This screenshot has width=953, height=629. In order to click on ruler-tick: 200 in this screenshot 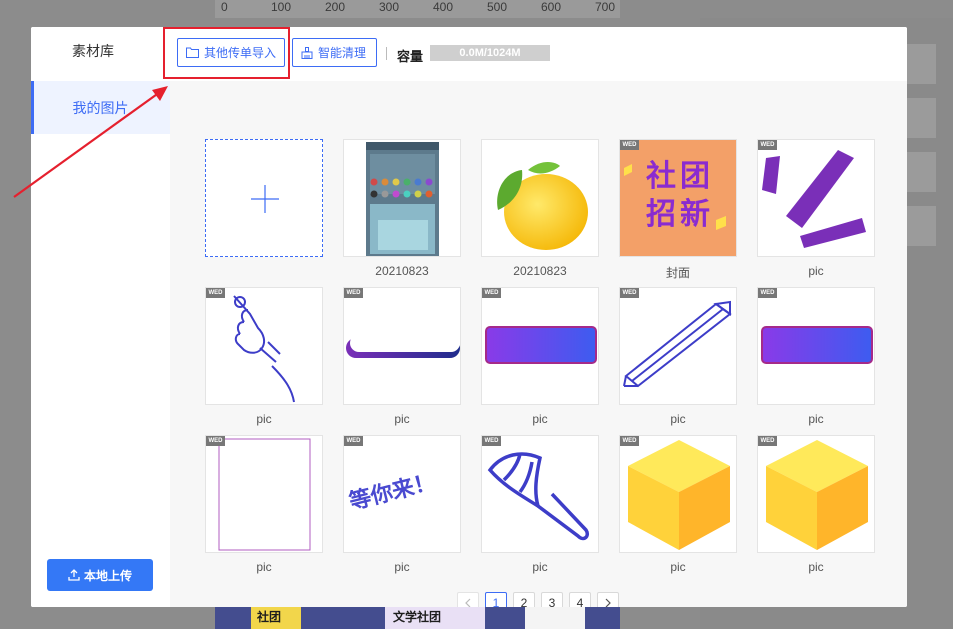, I will do `click(335, 7)`.